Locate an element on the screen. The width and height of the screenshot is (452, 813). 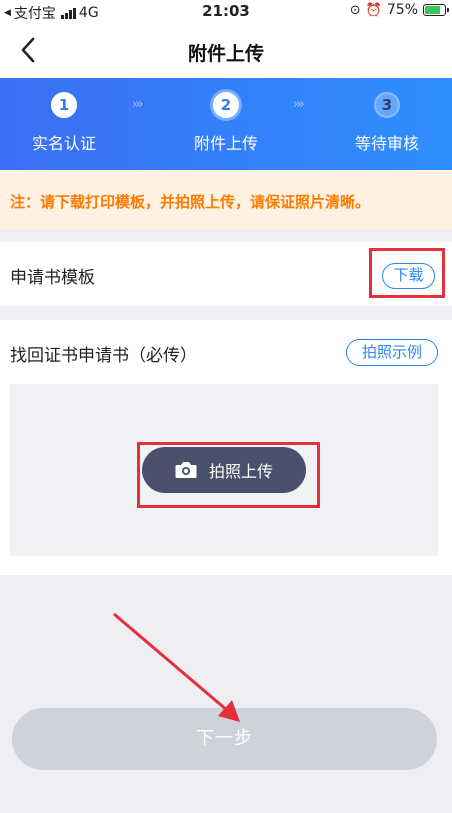
alarm-icon: ⏰ is located at coordinates (373, 10).